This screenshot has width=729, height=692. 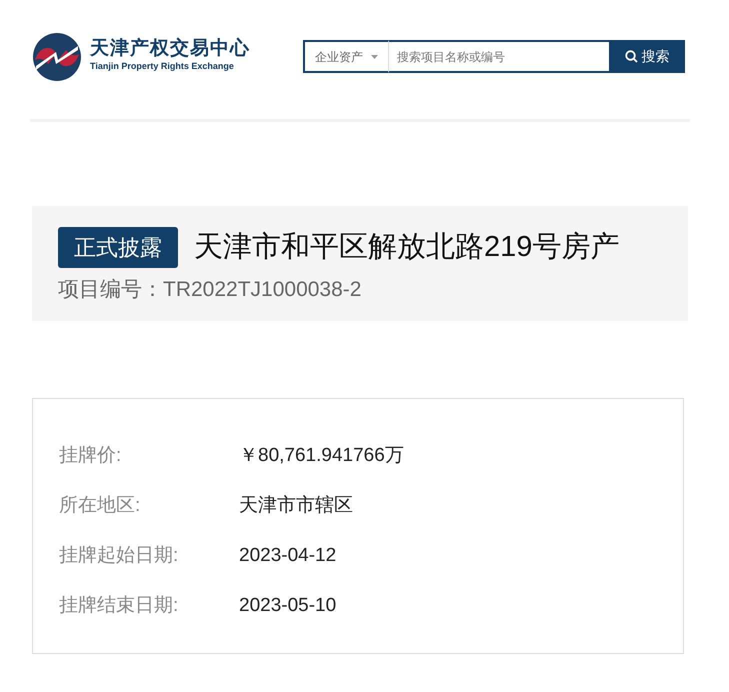 I want to click on field-label: 所在地区:, so click(x=100, y=506).